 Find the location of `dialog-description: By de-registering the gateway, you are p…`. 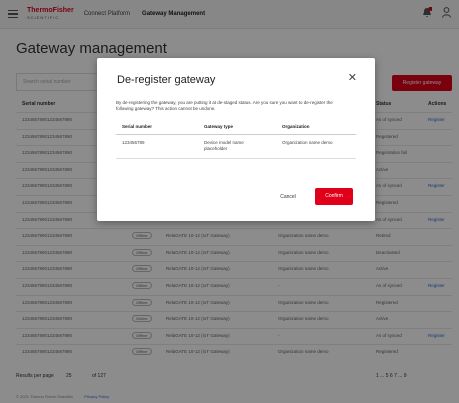

dialog-description: By de-registering the gateway, you are p… is located at coordinates (224, 105).